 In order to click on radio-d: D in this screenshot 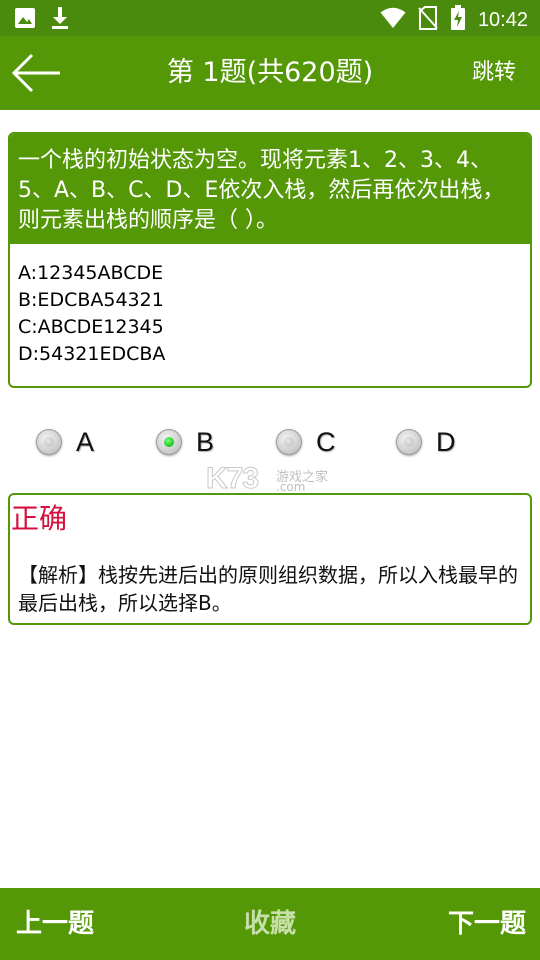, I will do `click(426, 442)`.